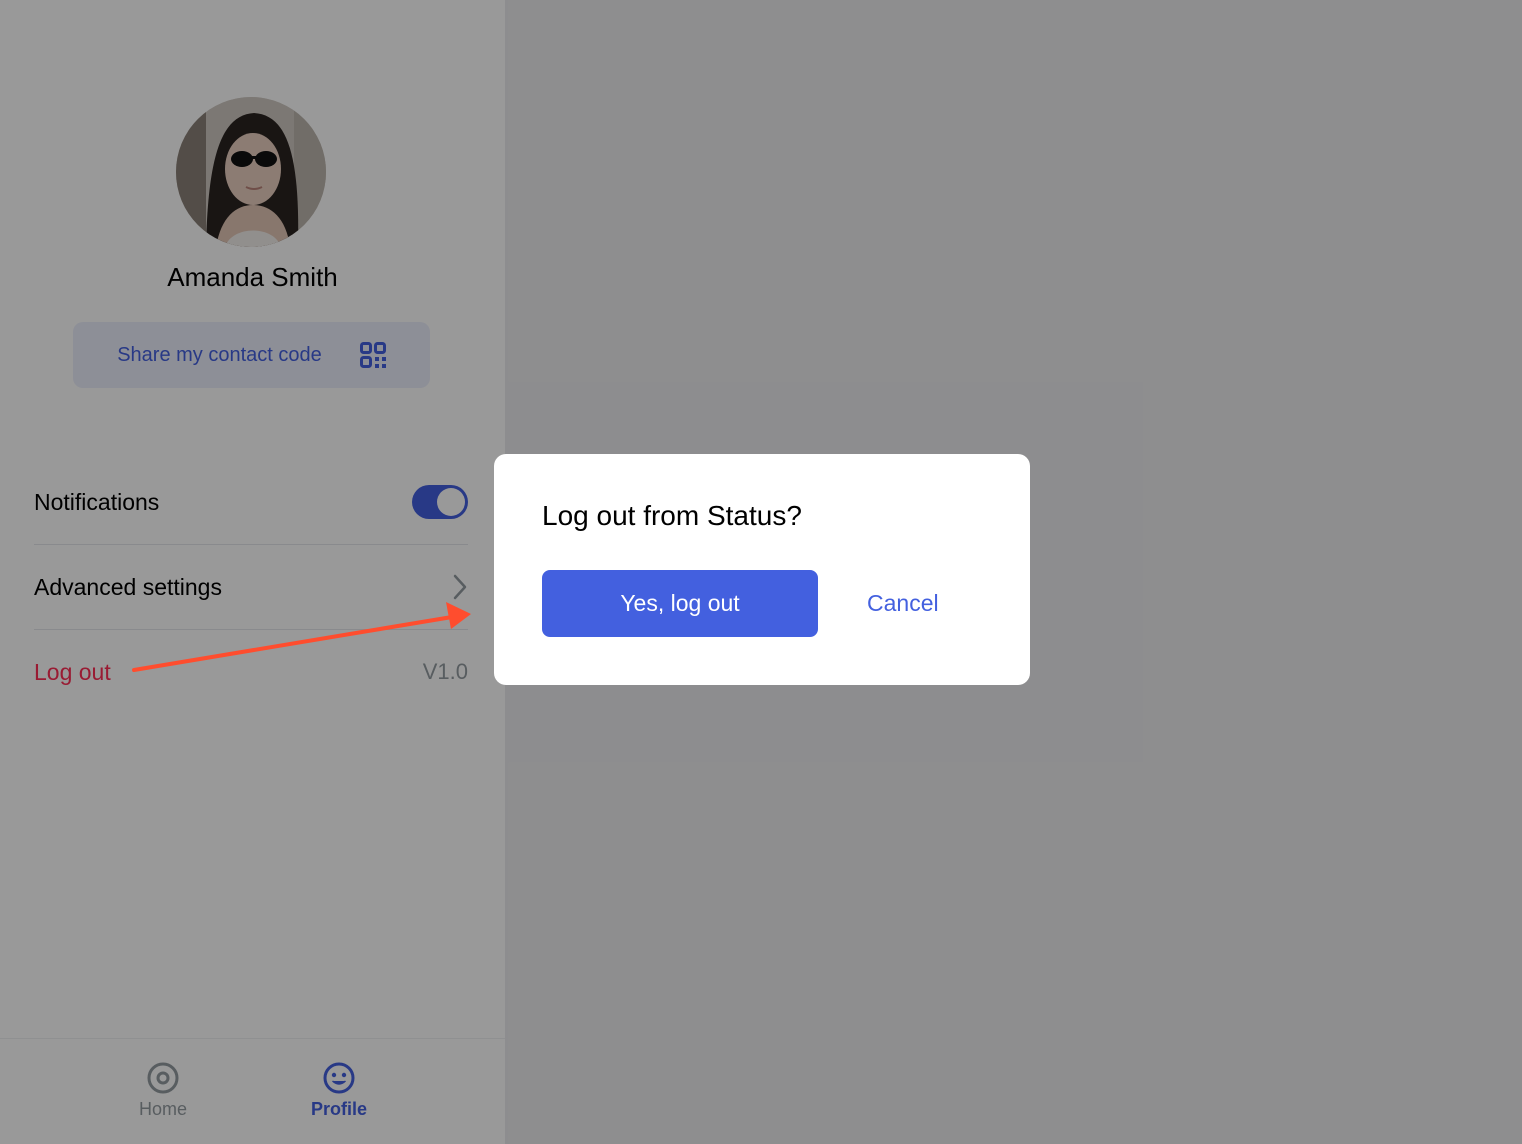  I want to click on dialog-title: Log out from Status?, so click(672, 515).